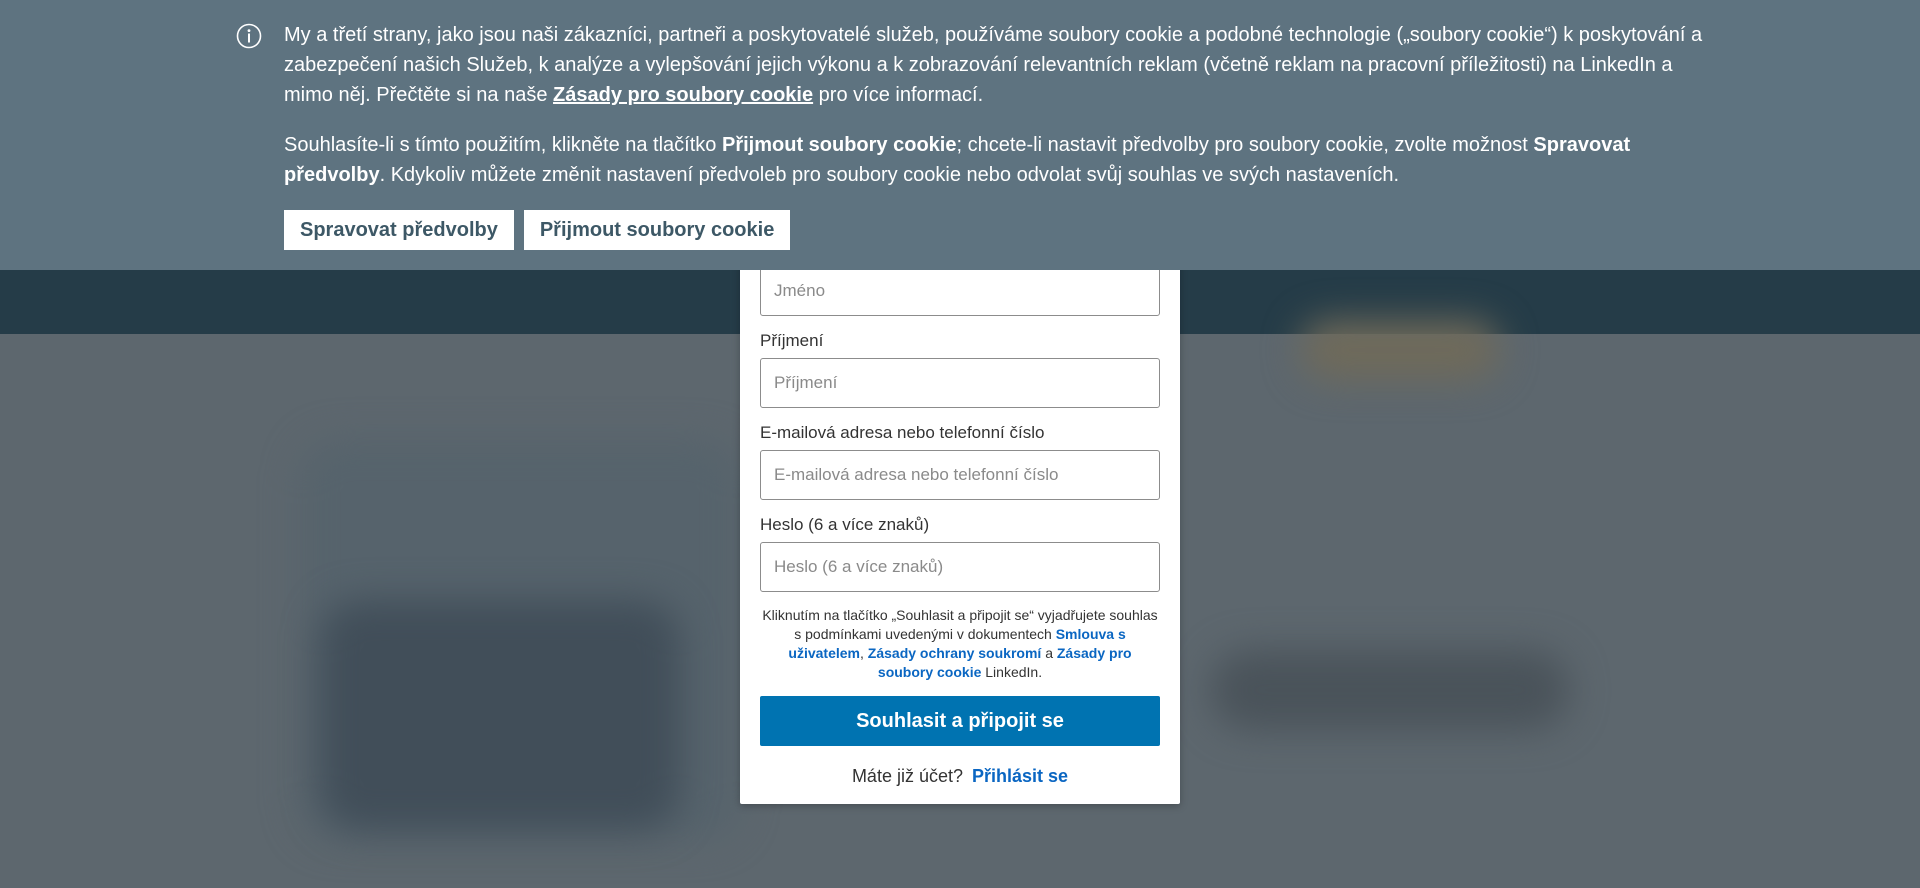 The width and height of the screenshot is (1920, 888). Describe the element at coordinates (1390, 690) in the screenshot. I see `background-text-blur` at that location.